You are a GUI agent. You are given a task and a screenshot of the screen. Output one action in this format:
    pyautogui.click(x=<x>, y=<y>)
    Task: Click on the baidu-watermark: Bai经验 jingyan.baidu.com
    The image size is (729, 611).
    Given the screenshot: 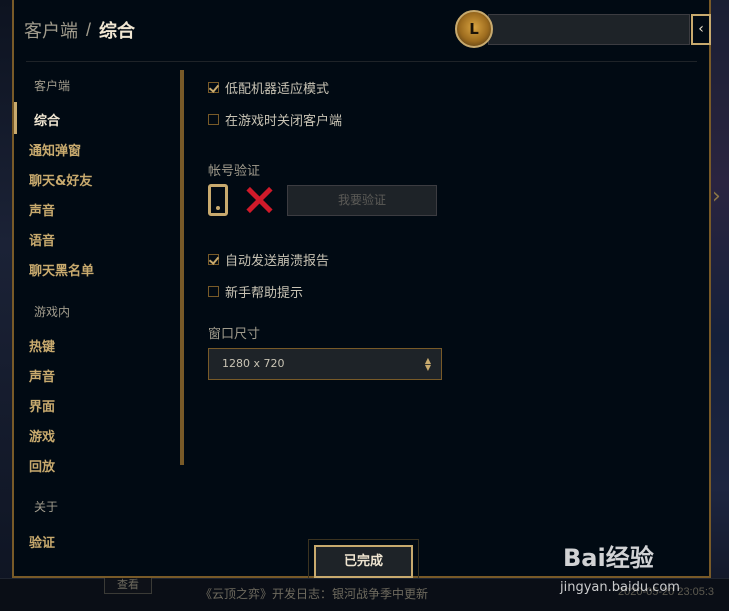 What is the action you would take?
    pyautogui.click(x=620, y=566)
    